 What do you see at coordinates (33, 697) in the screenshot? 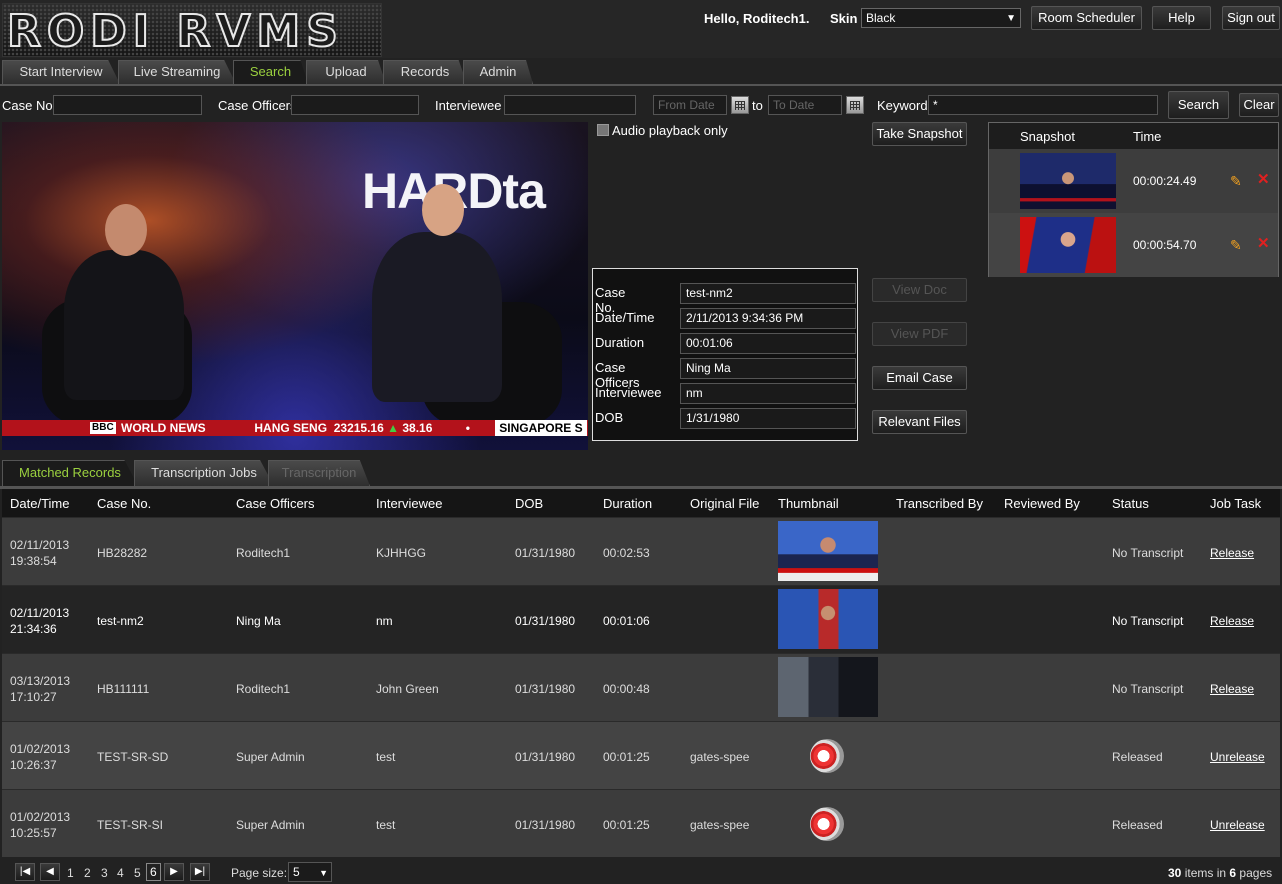
I see `row-time: 17:10:27` at bounding box center [33, 697].